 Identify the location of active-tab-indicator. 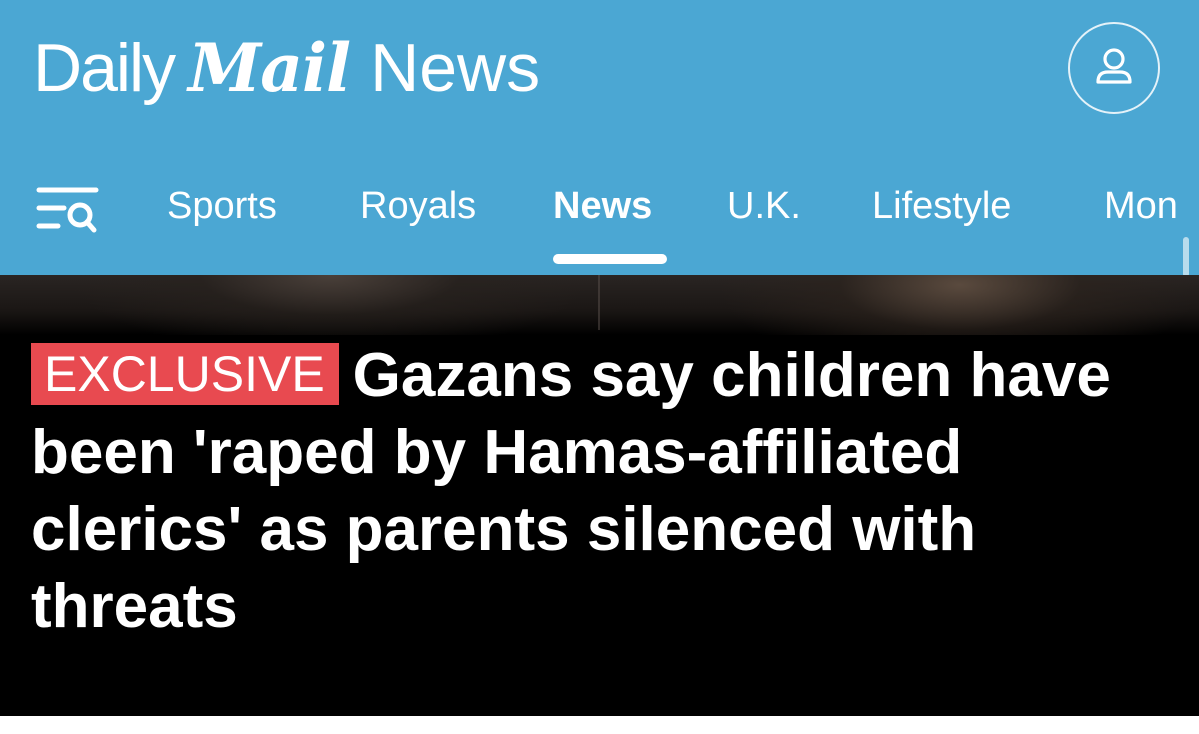
(610, 259).